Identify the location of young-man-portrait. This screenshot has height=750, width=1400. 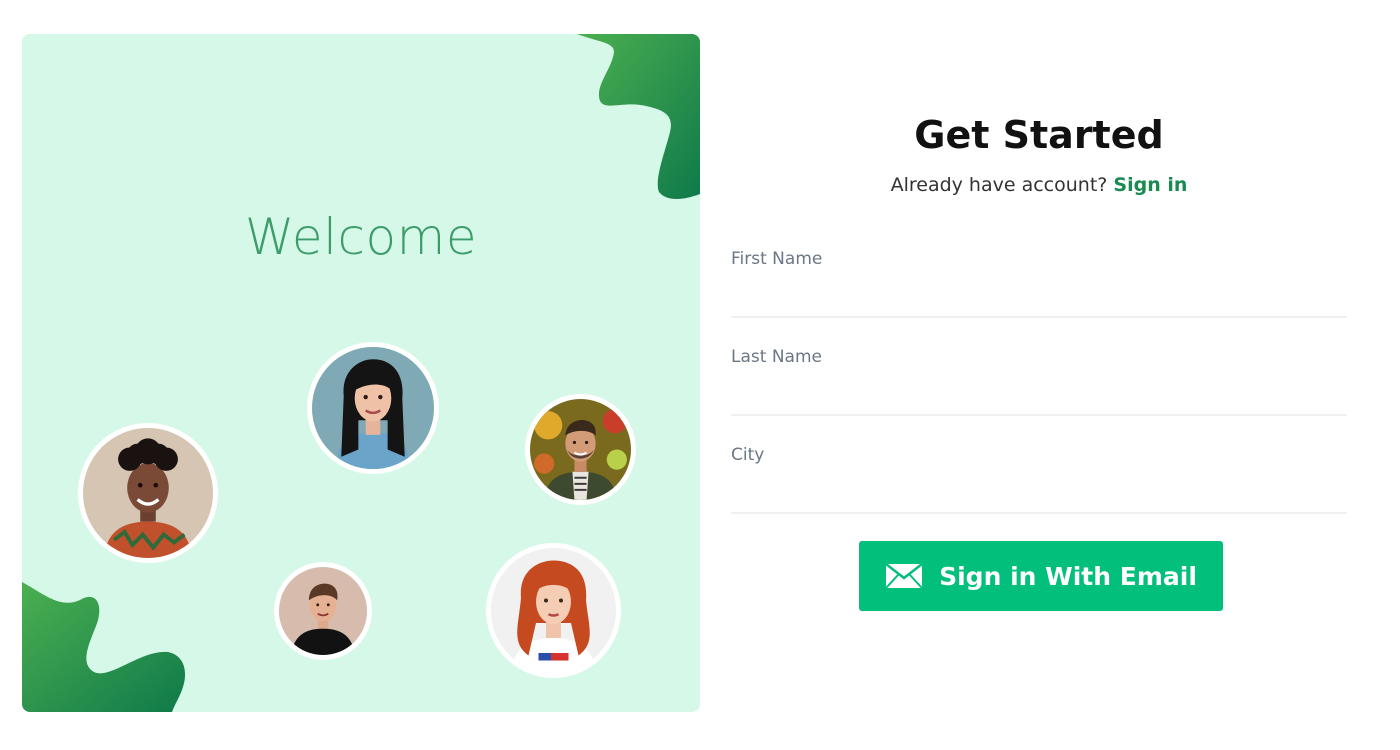
(323, 611).